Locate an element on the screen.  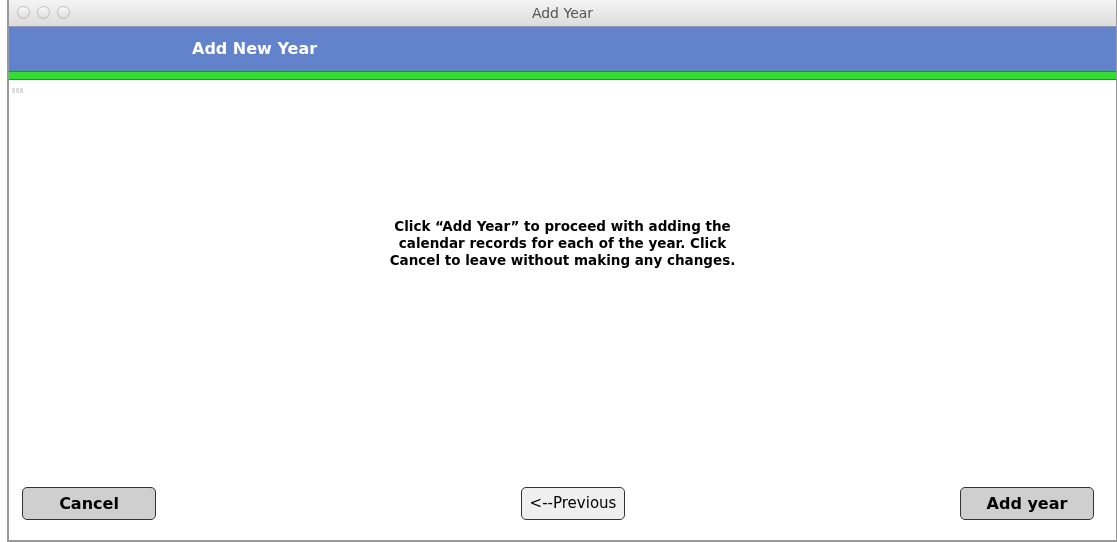
header-title: Add New Year is located at coordinates (255, 49).